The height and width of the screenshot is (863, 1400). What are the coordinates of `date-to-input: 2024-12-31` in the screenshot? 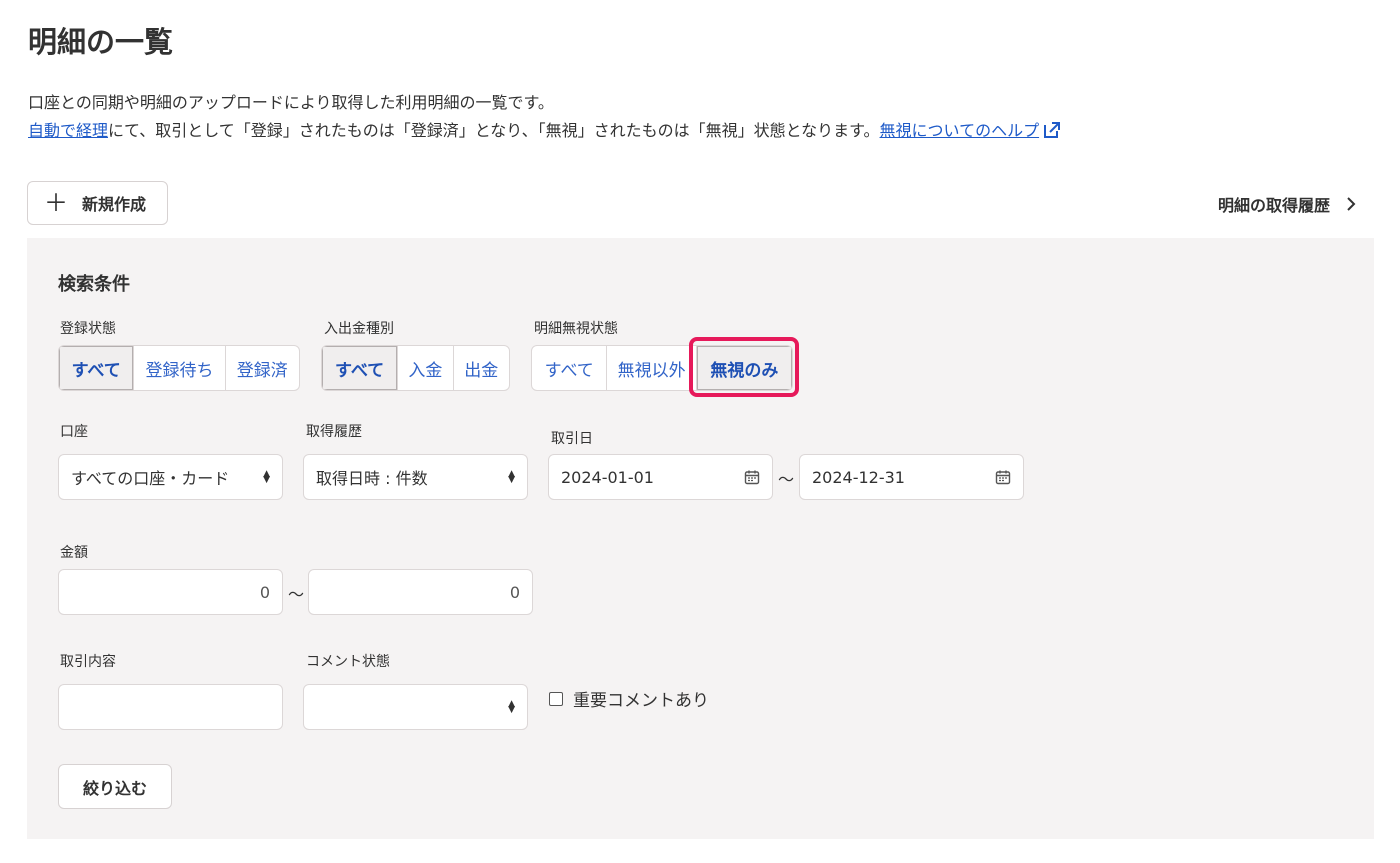 It's located at (911, 477).